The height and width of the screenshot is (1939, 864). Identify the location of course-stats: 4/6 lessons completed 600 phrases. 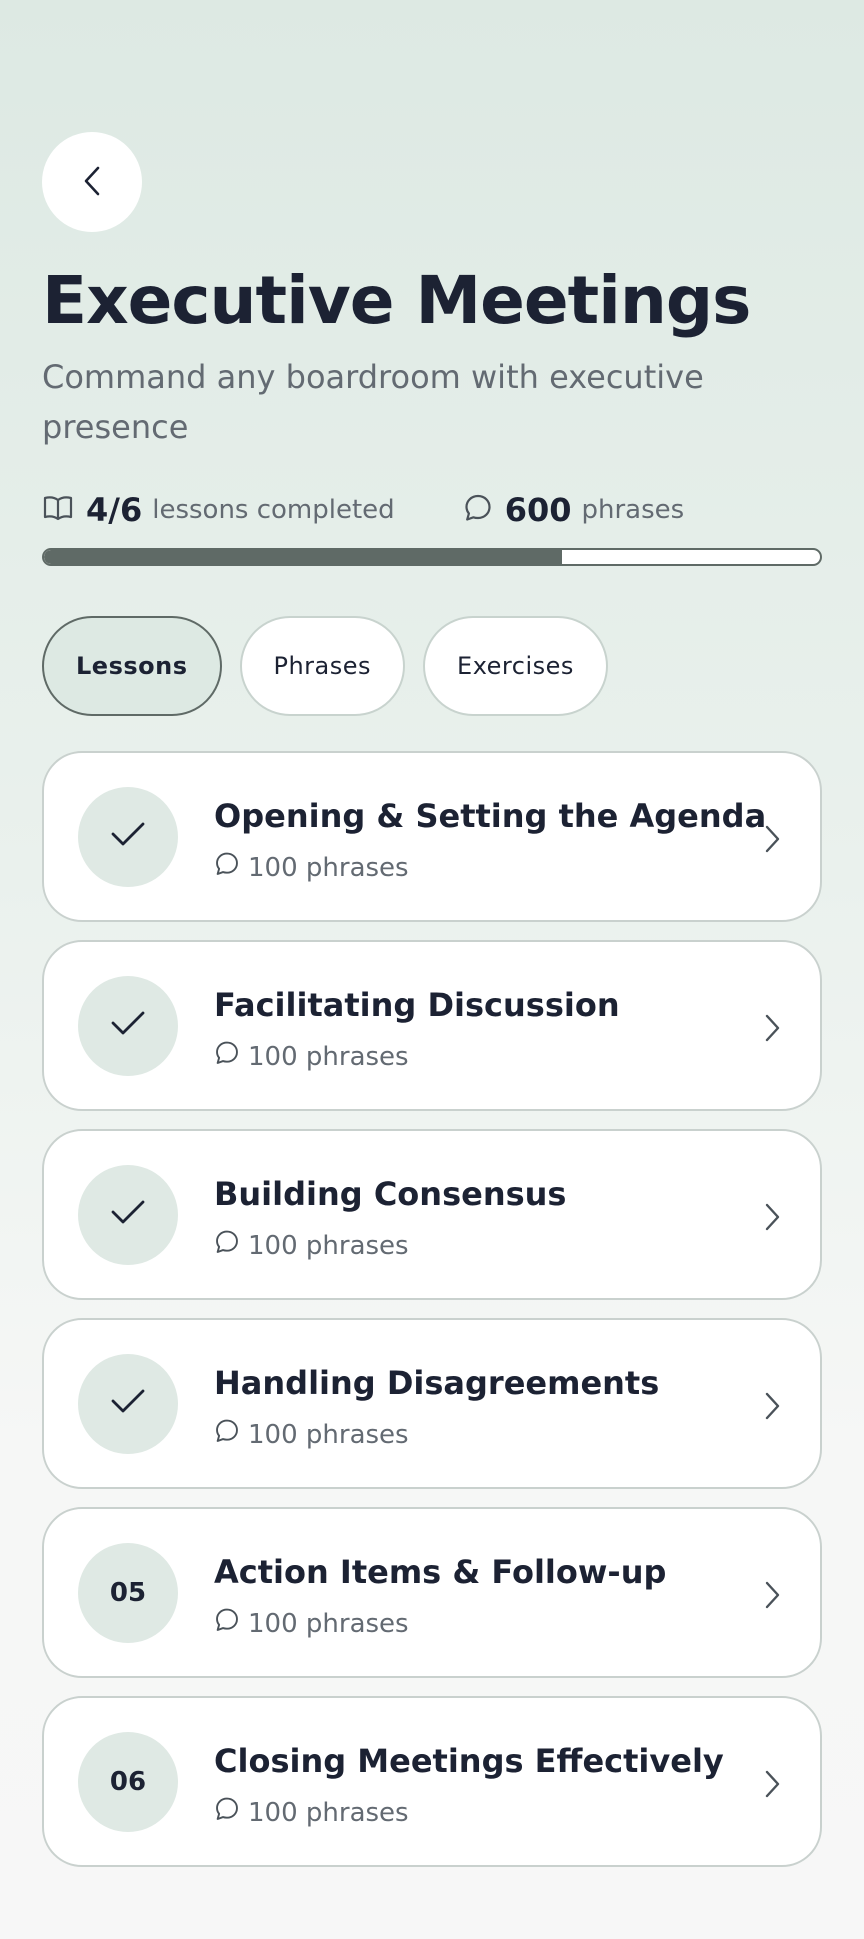
(363, 510).